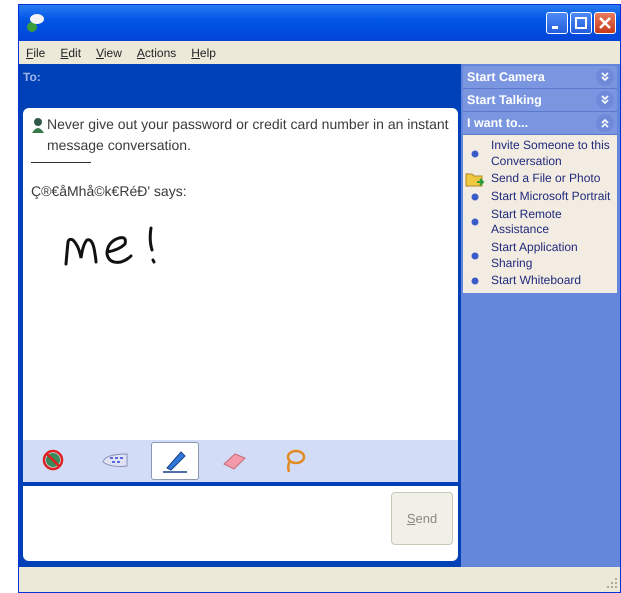 The height and width of the screenshot is (593, 621). I want to click on folder-icon, so click(475, 179).